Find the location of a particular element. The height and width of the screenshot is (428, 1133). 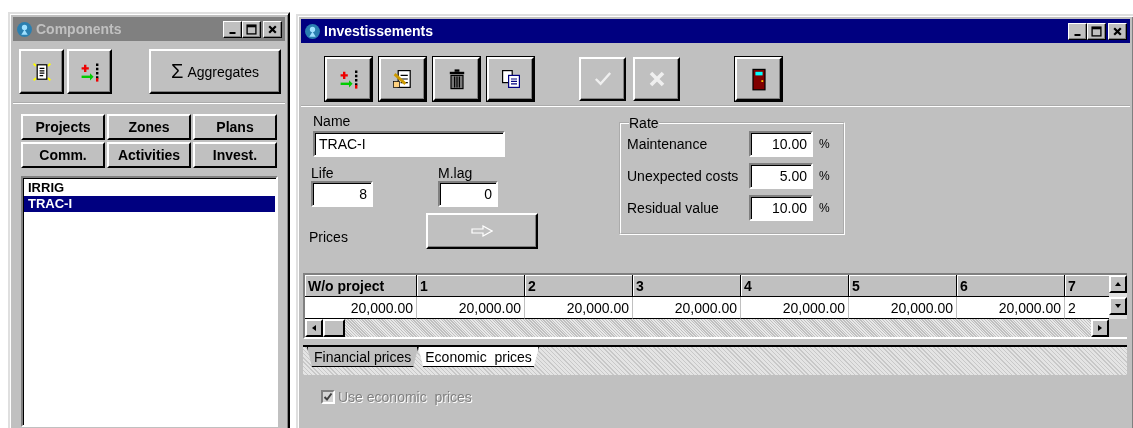

category-button: Plans is located at coordinates (235, 127).